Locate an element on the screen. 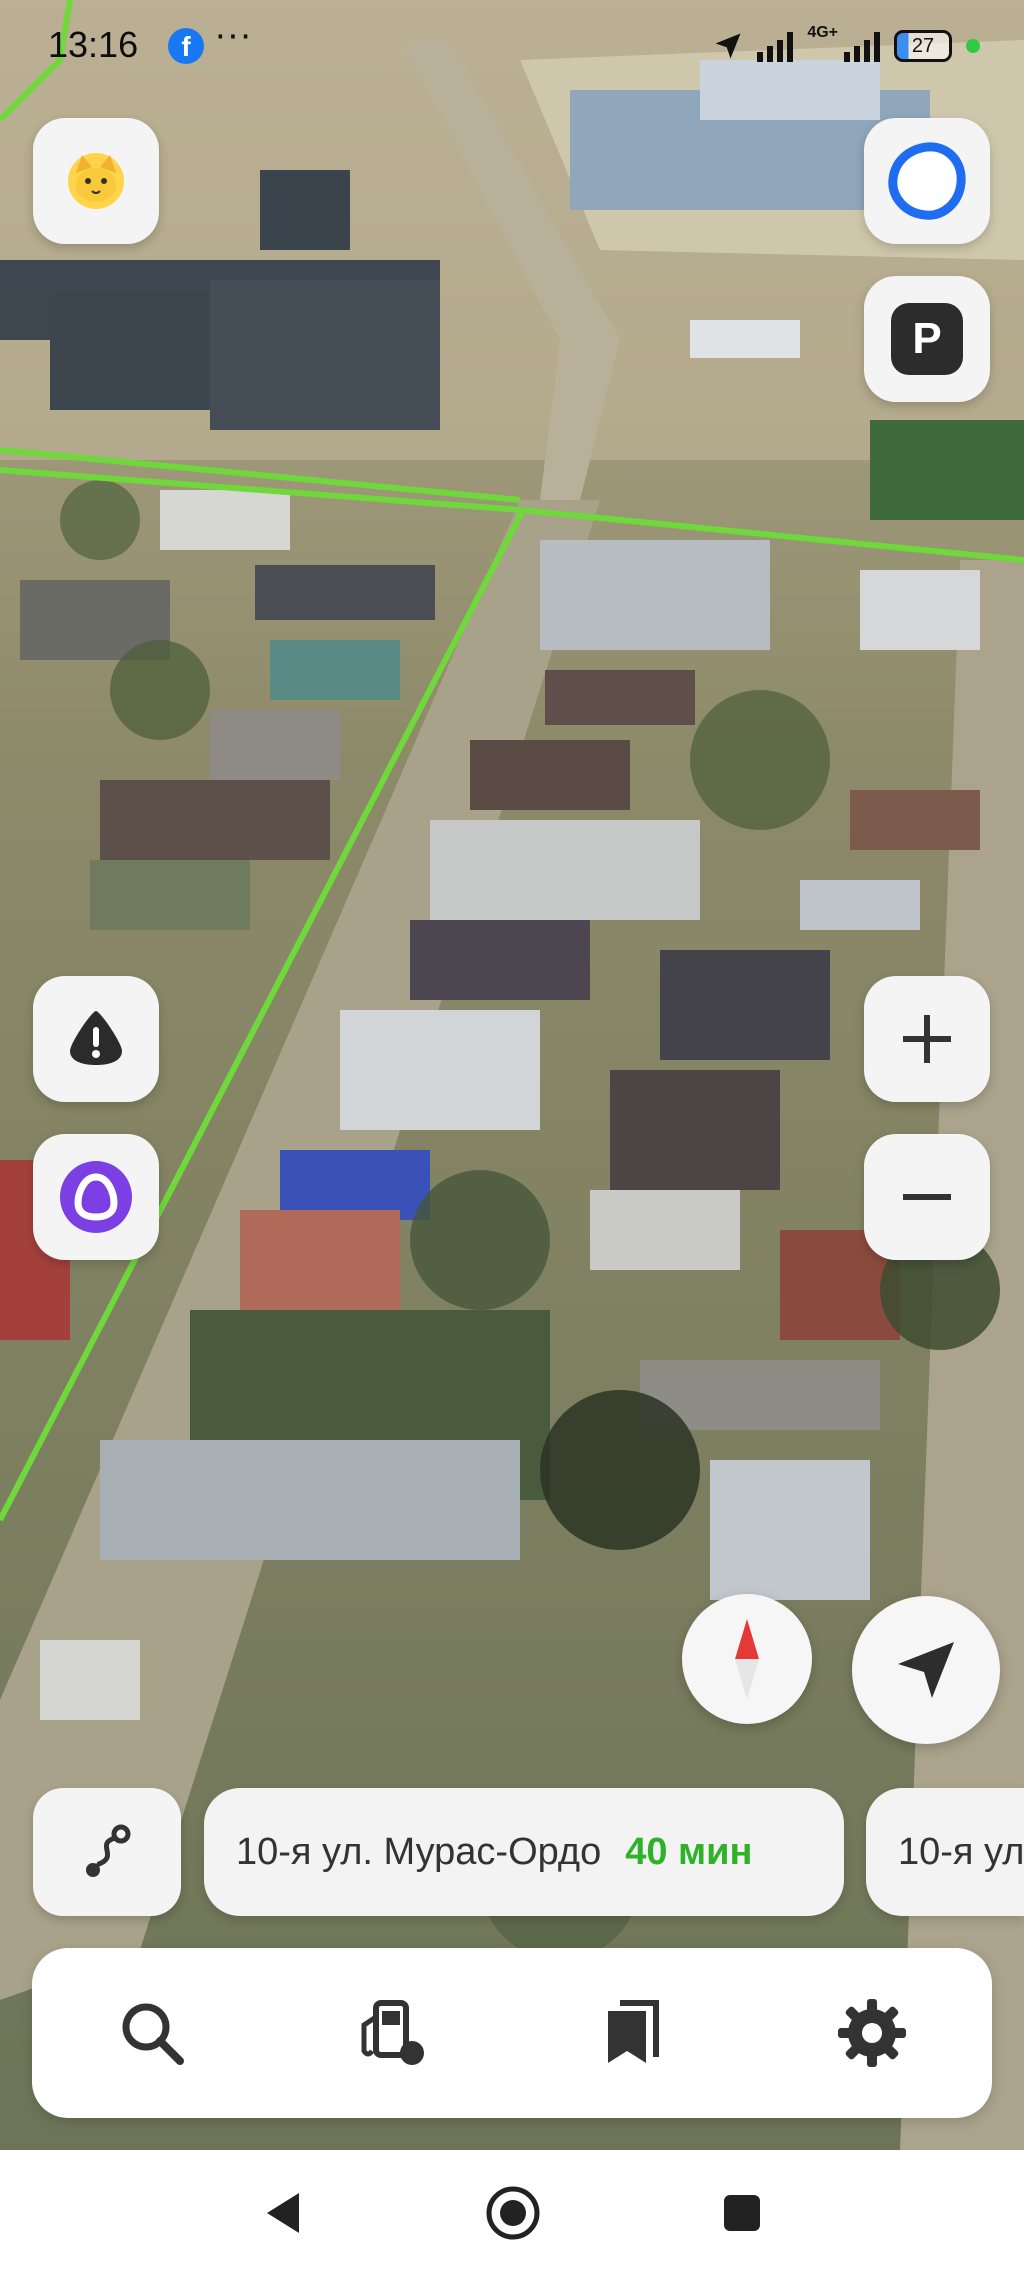  report-incident-button is located at coordinates (96, 1039).